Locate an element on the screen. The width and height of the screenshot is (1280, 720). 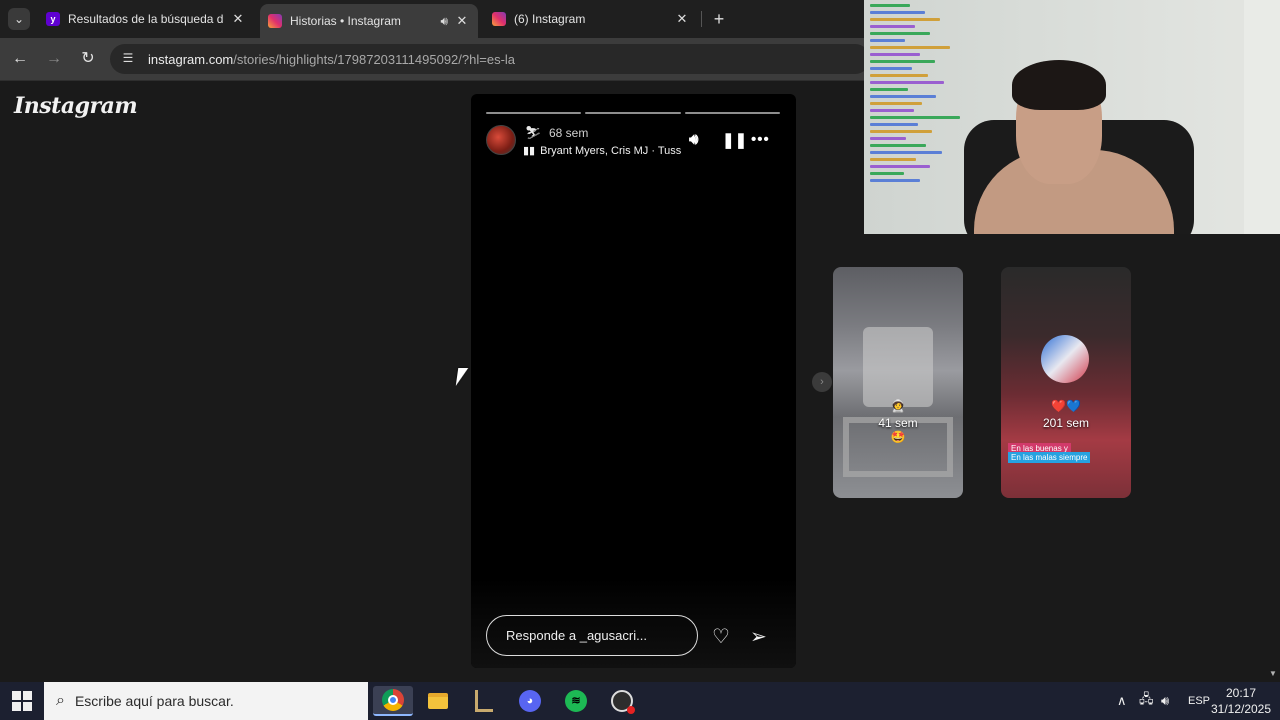
new-tab-button: + is located at coordinates (719, 19).